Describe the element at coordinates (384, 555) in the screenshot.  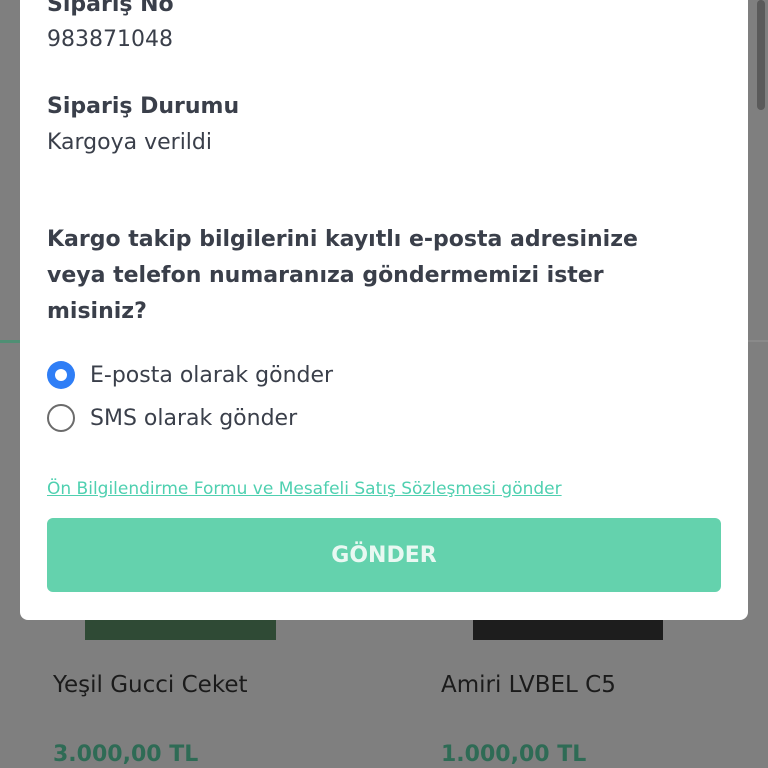
I see `submit-button: GÖNDER` at that location.